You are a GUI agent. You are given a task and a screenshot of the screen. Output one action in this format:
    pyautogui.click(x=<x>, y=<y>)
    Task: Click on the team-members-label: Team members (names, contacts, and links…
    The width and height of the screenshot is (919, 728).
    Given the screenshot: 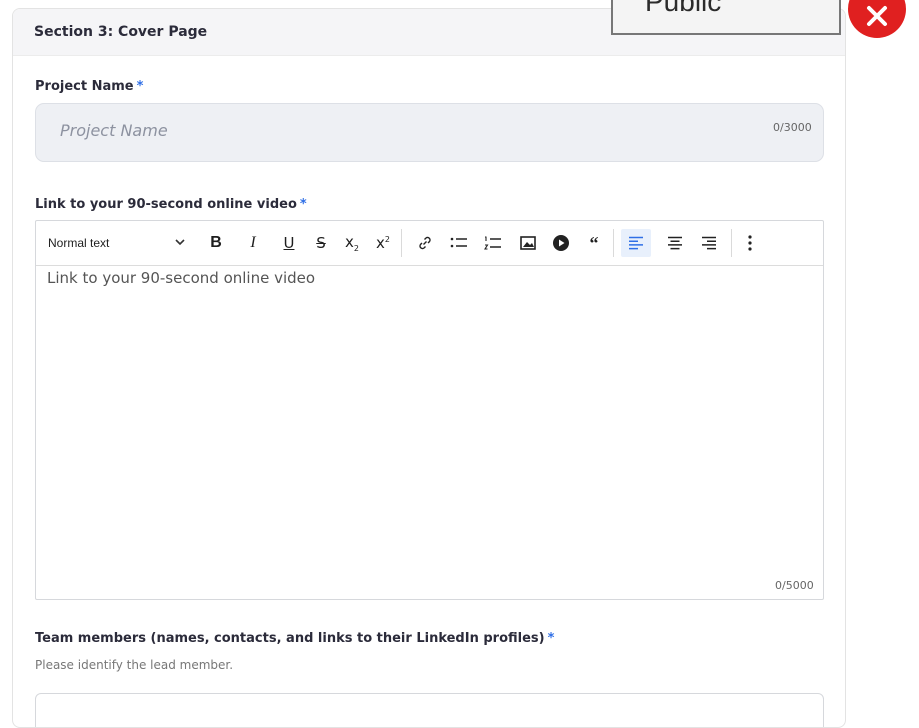 What is the action you would take?
    pyautogui.click(x=294, y=638)
    